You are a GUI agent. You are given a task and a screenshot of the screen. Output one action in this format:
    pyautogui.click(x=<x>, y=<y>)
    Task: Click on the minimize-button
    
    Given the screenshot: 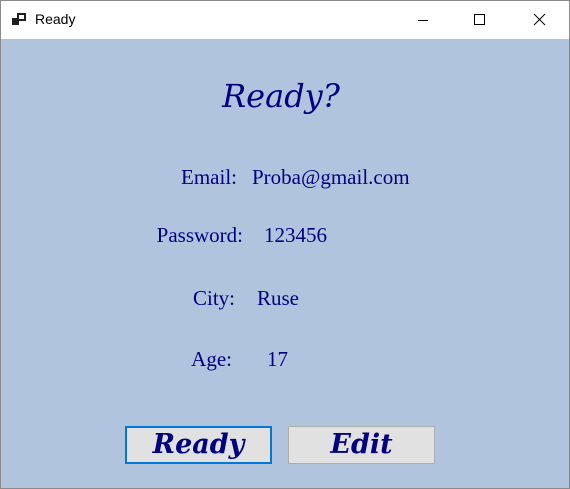 What is the action you would take?
    pyautogui.click(x=422, y=20)
    